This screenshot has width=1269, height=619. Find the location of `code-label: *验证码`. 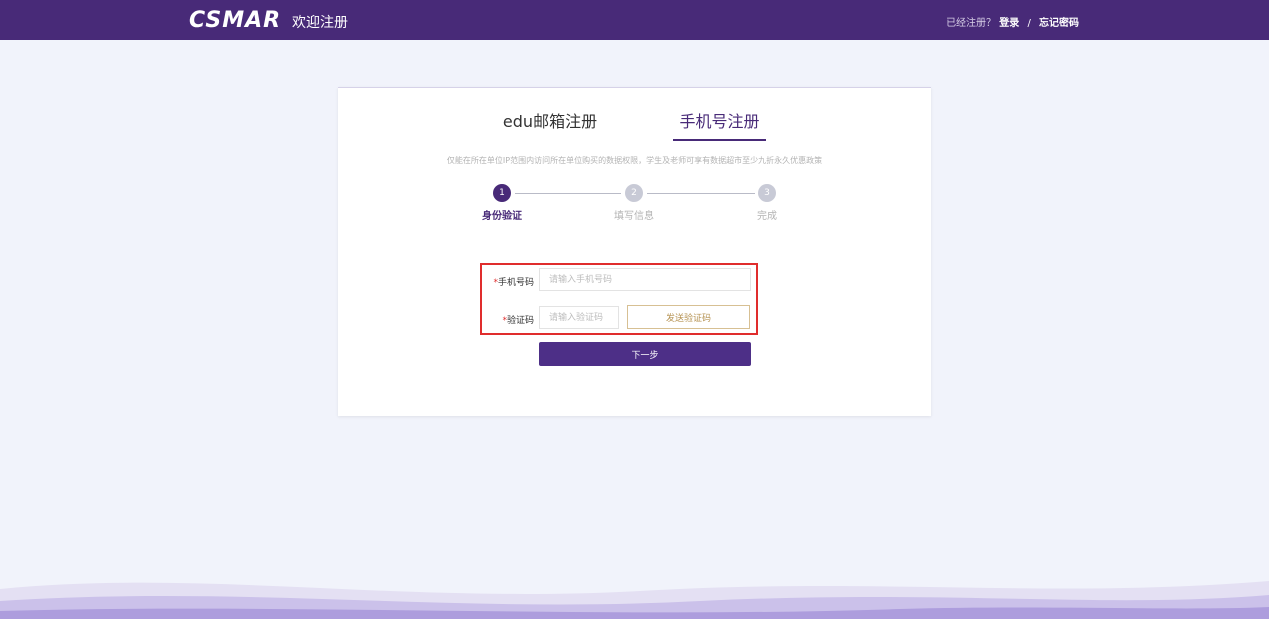

code-label: *验证码 is located at coordinates (509, 319).